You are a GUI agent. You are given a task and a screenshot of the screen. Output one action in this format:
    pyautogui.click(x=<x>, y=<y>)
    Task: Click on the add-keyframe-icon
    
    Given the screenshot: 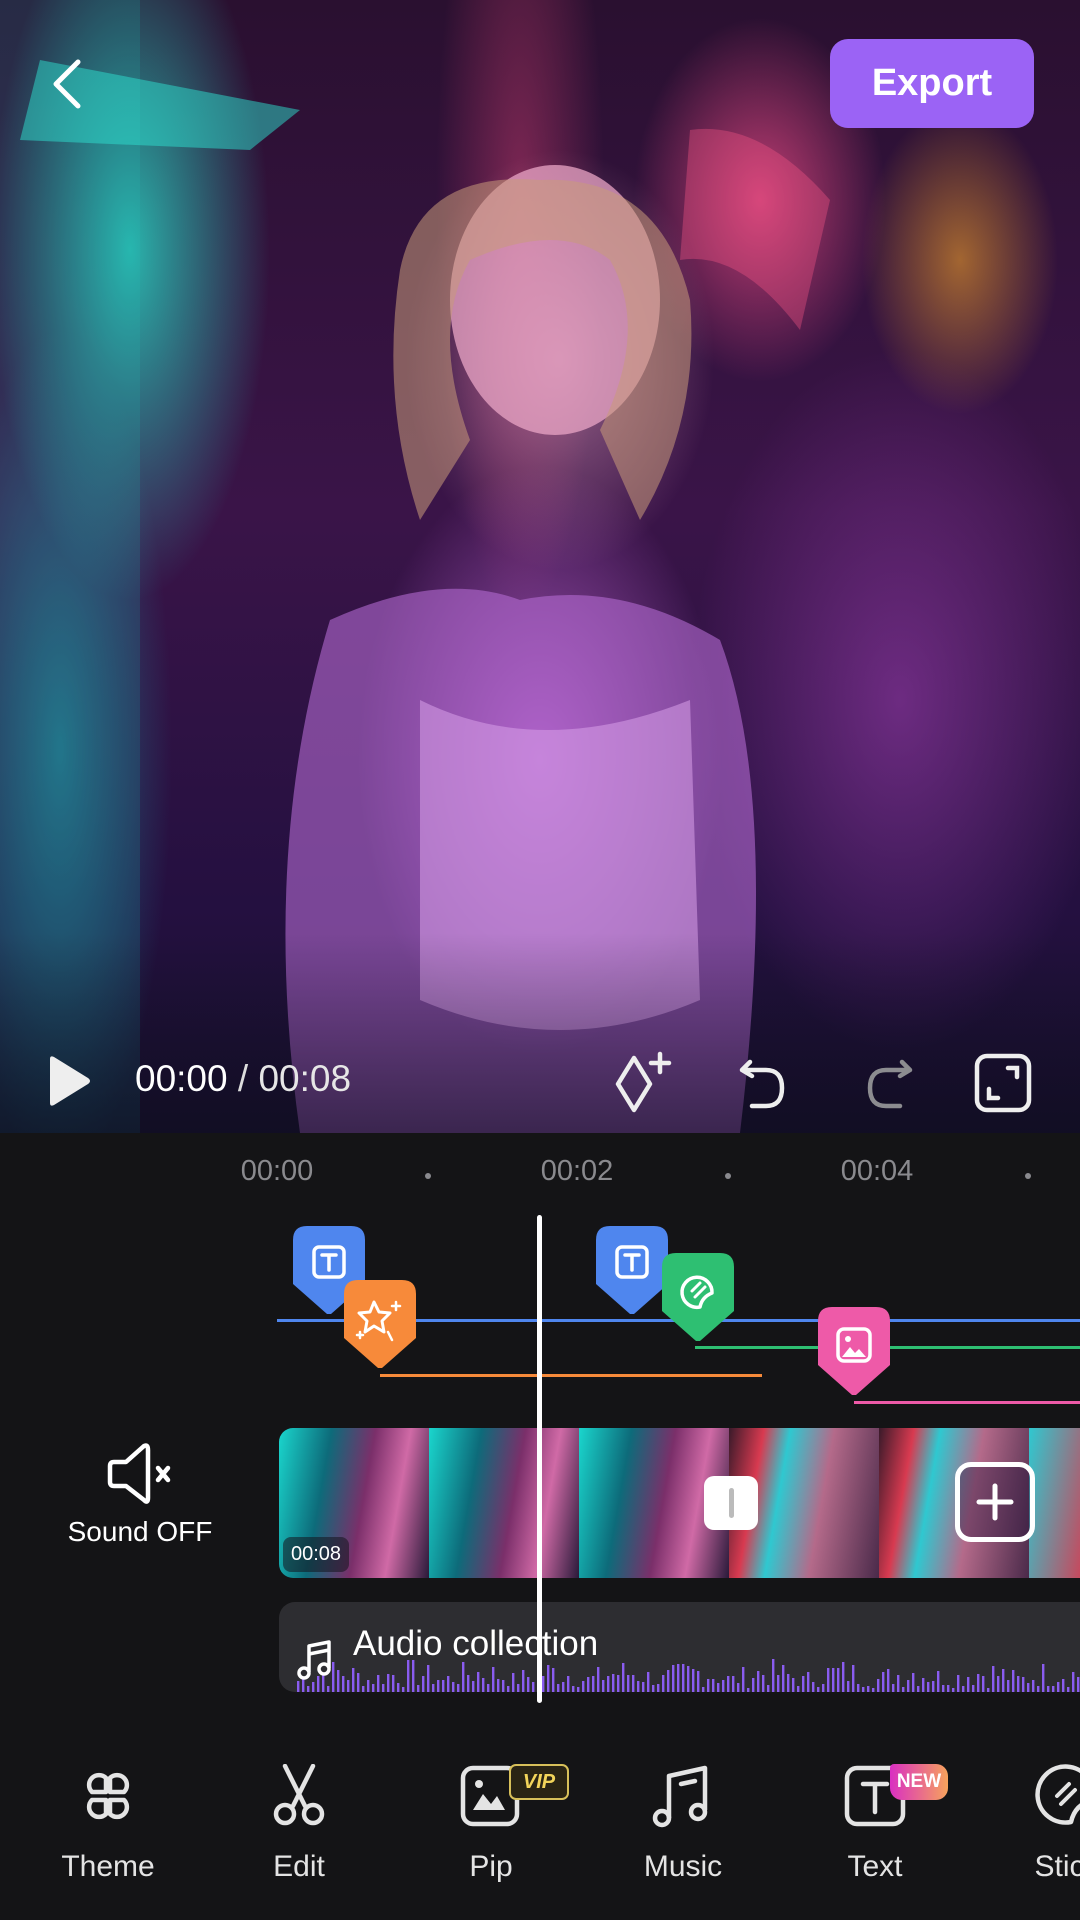 What is the action you would take?
    pyautogui.click(x=643, y=1082)
    